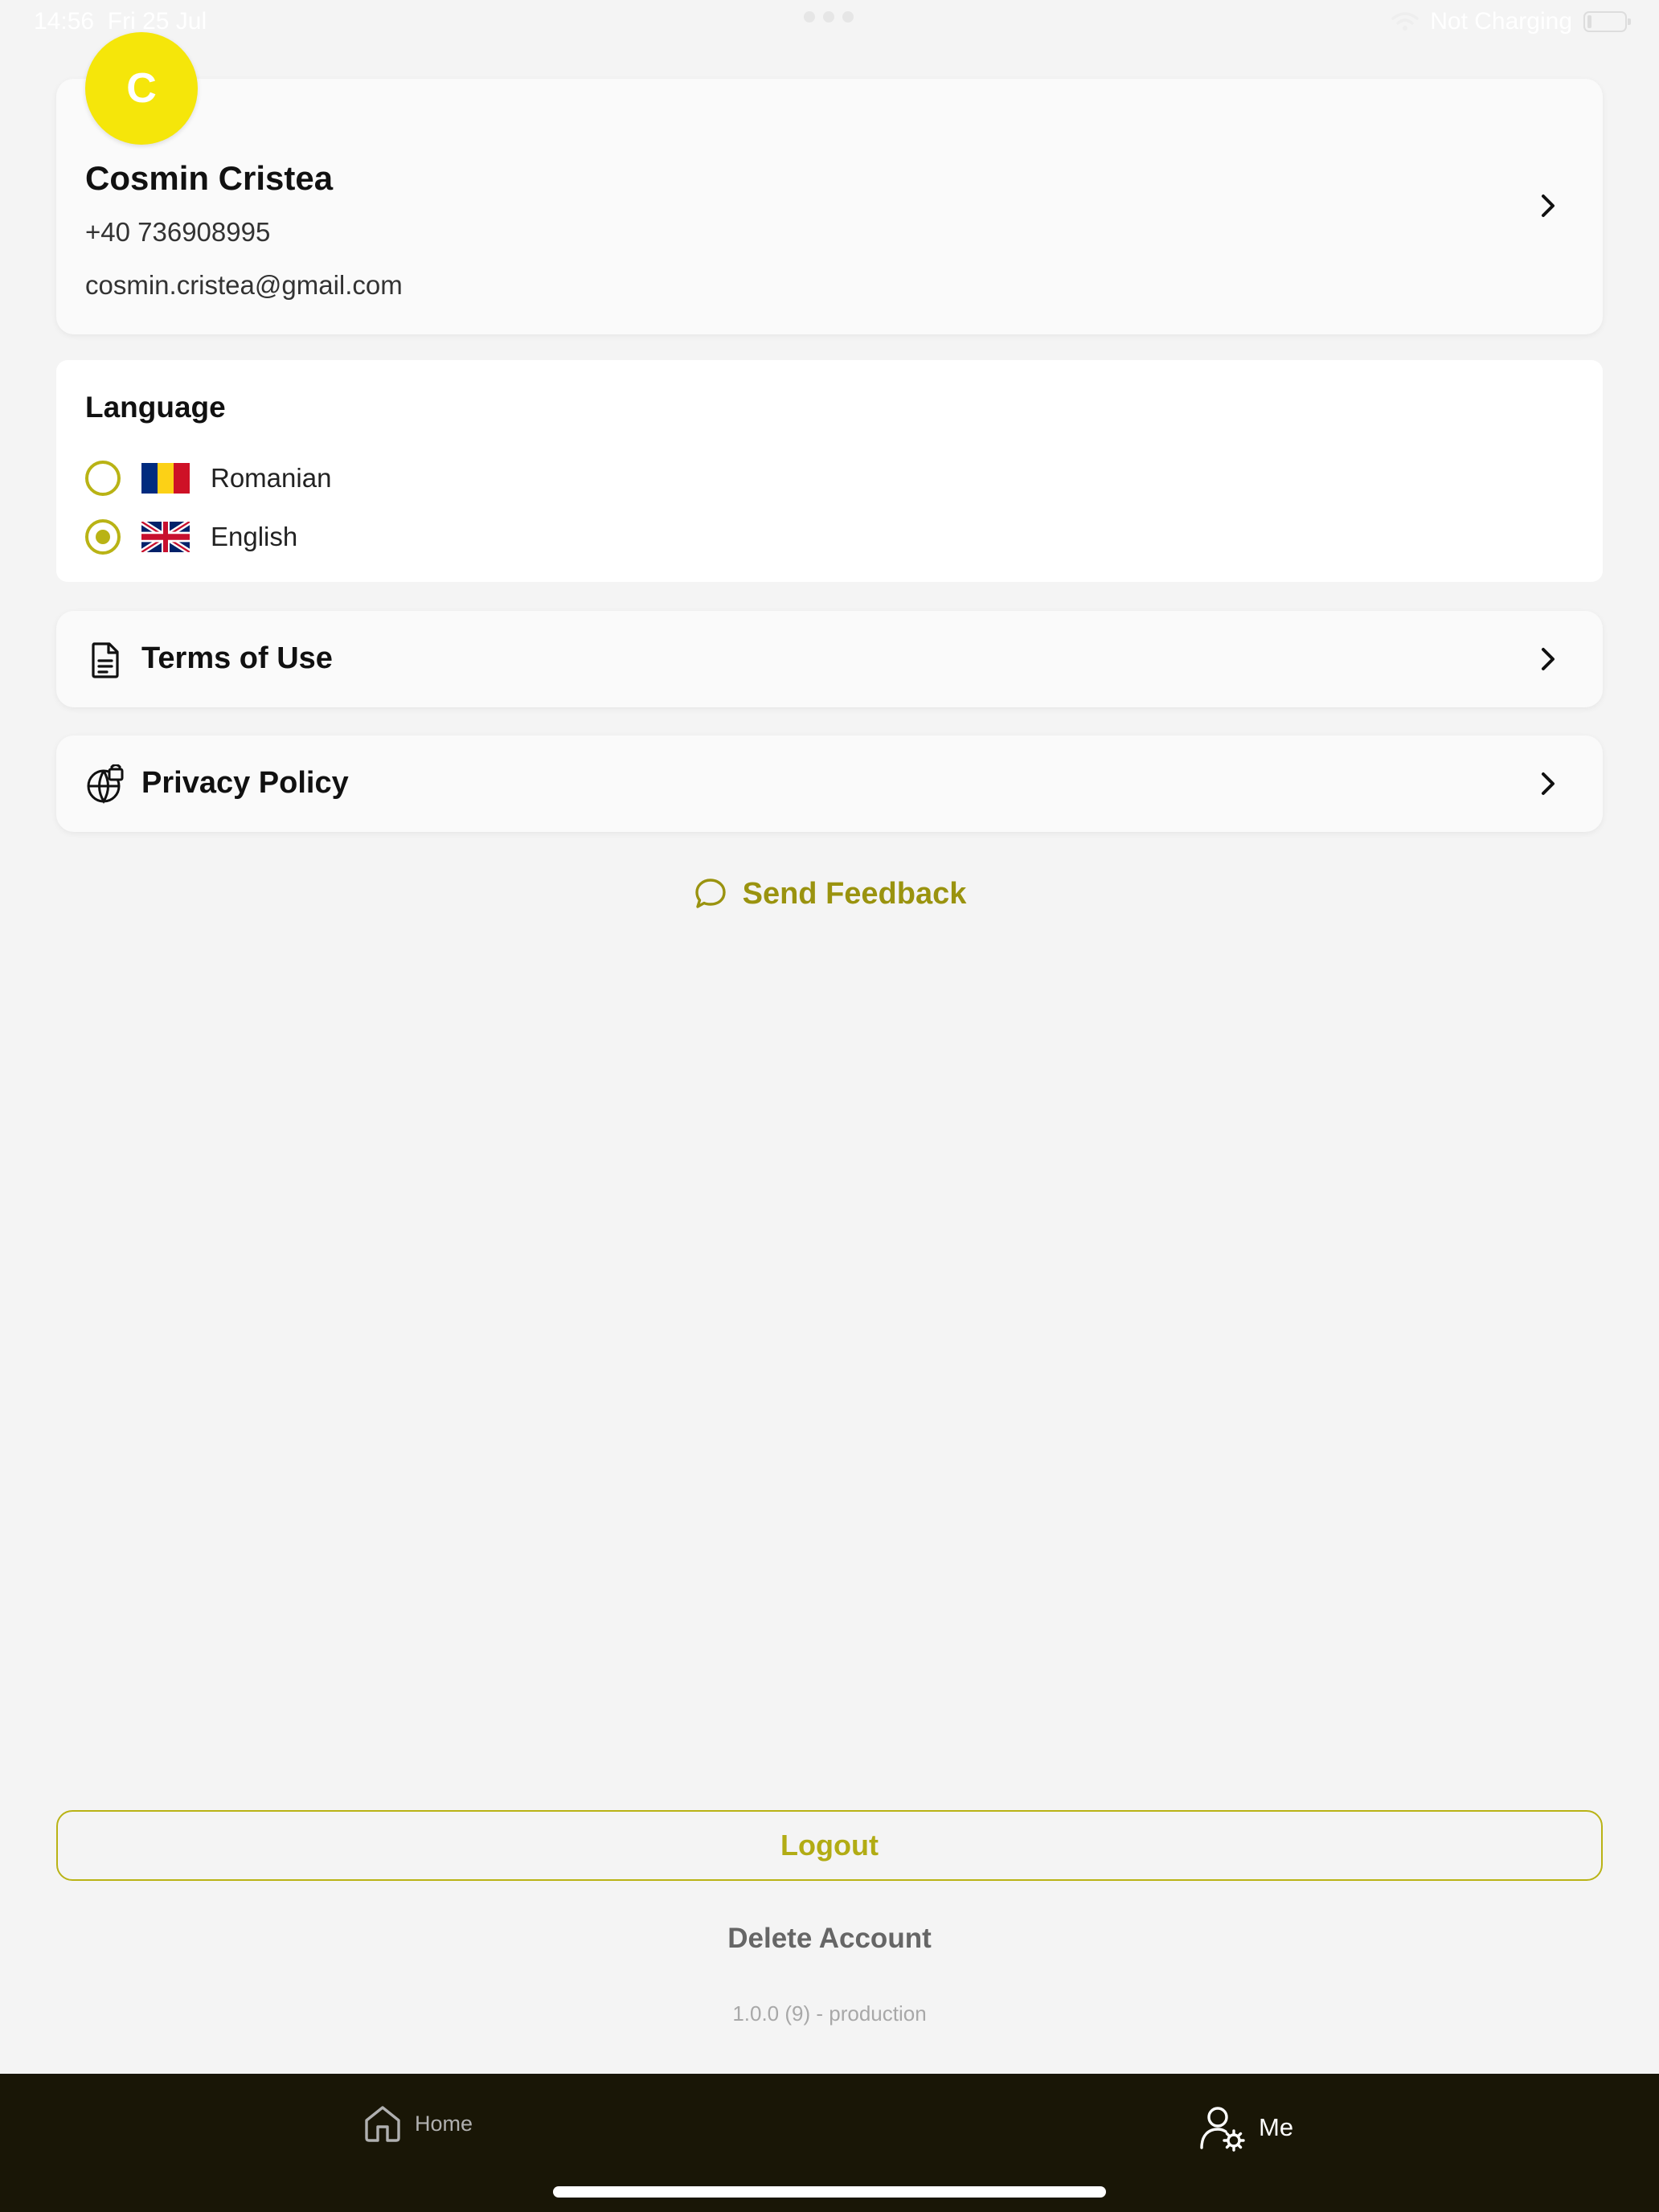  I want to click on send-feedback-button: Send Feedback, so click(829, 893).